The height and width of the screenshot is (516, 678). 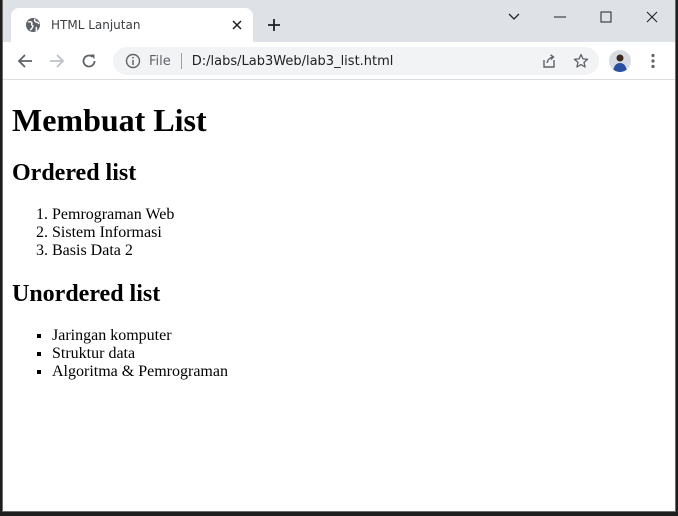 What do you see at coordinates (606, 17) in the screenshot?
I see `maximize-icon` at bounding box center [606, 17].